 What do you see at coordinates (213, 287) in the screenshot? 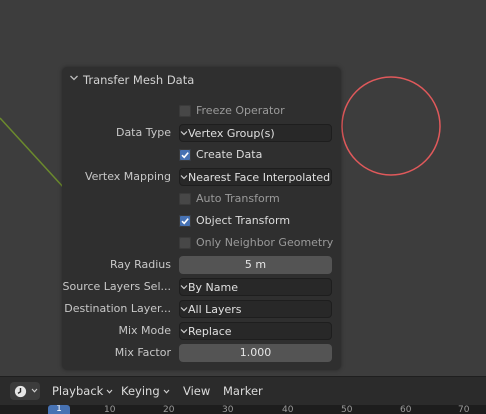
I see `source-layers-value: By Name` at bounding box center [213, 287].